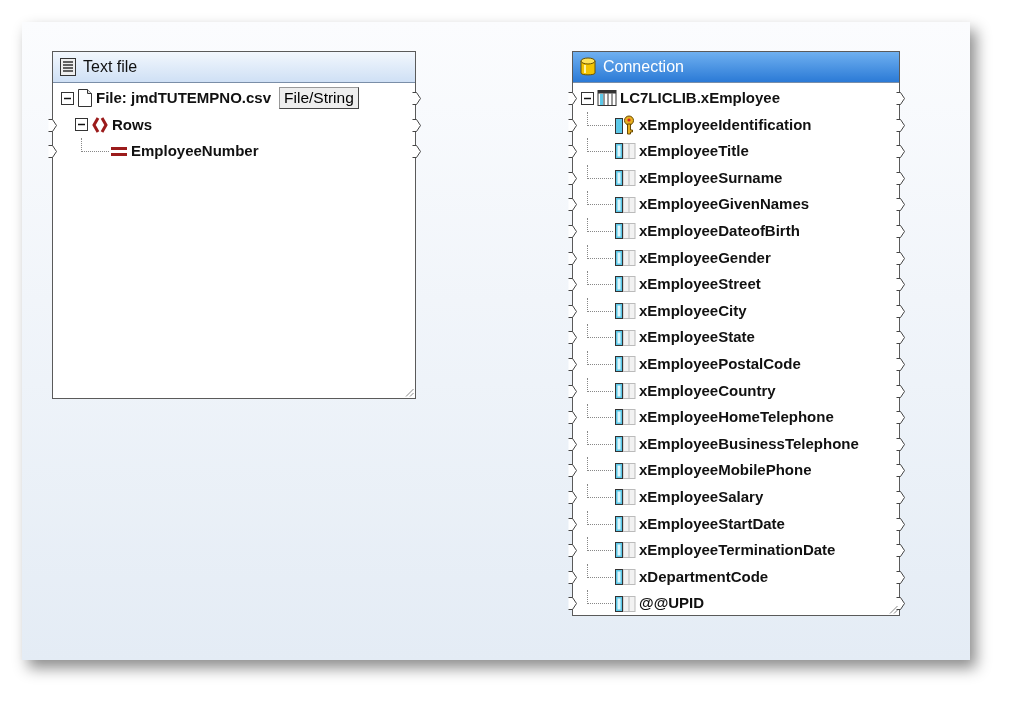 This screenshot has width=1025, height=715. Describe the element at coordinates (643, 67) in the screenshot. I see `component-title: Connection` at that location.